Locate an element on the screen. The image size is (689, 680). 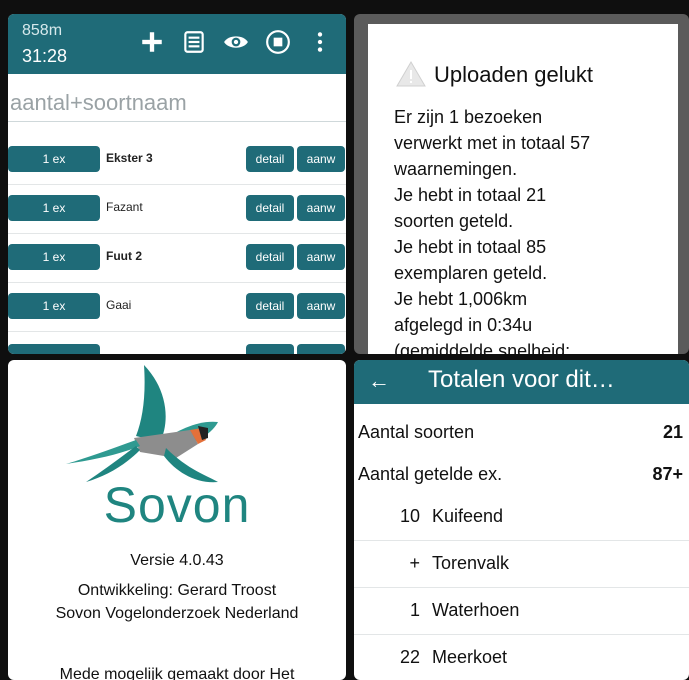
list-item: 22 Meerkoet is located at coordinates (521, 657).